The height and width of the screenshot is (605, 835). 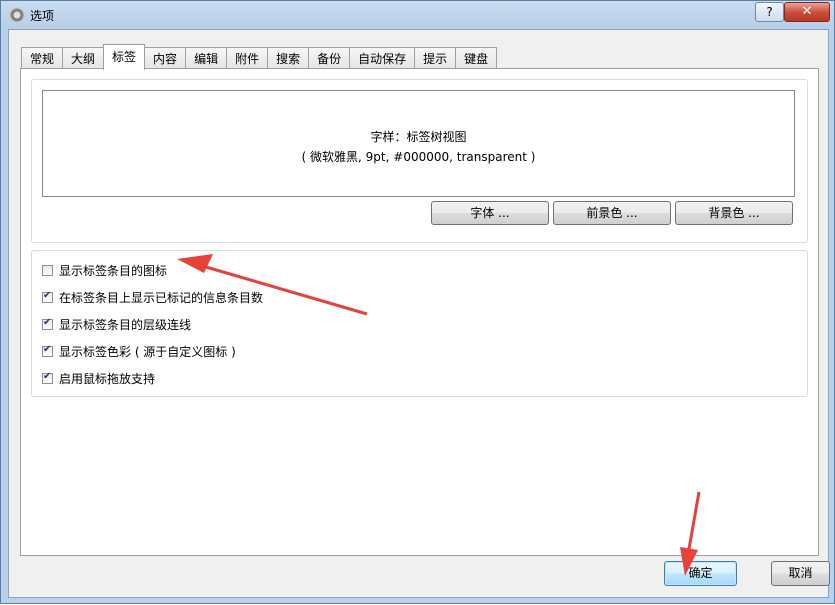 I want to click on tab-outline: 大纲, so click(x=83, y=58).